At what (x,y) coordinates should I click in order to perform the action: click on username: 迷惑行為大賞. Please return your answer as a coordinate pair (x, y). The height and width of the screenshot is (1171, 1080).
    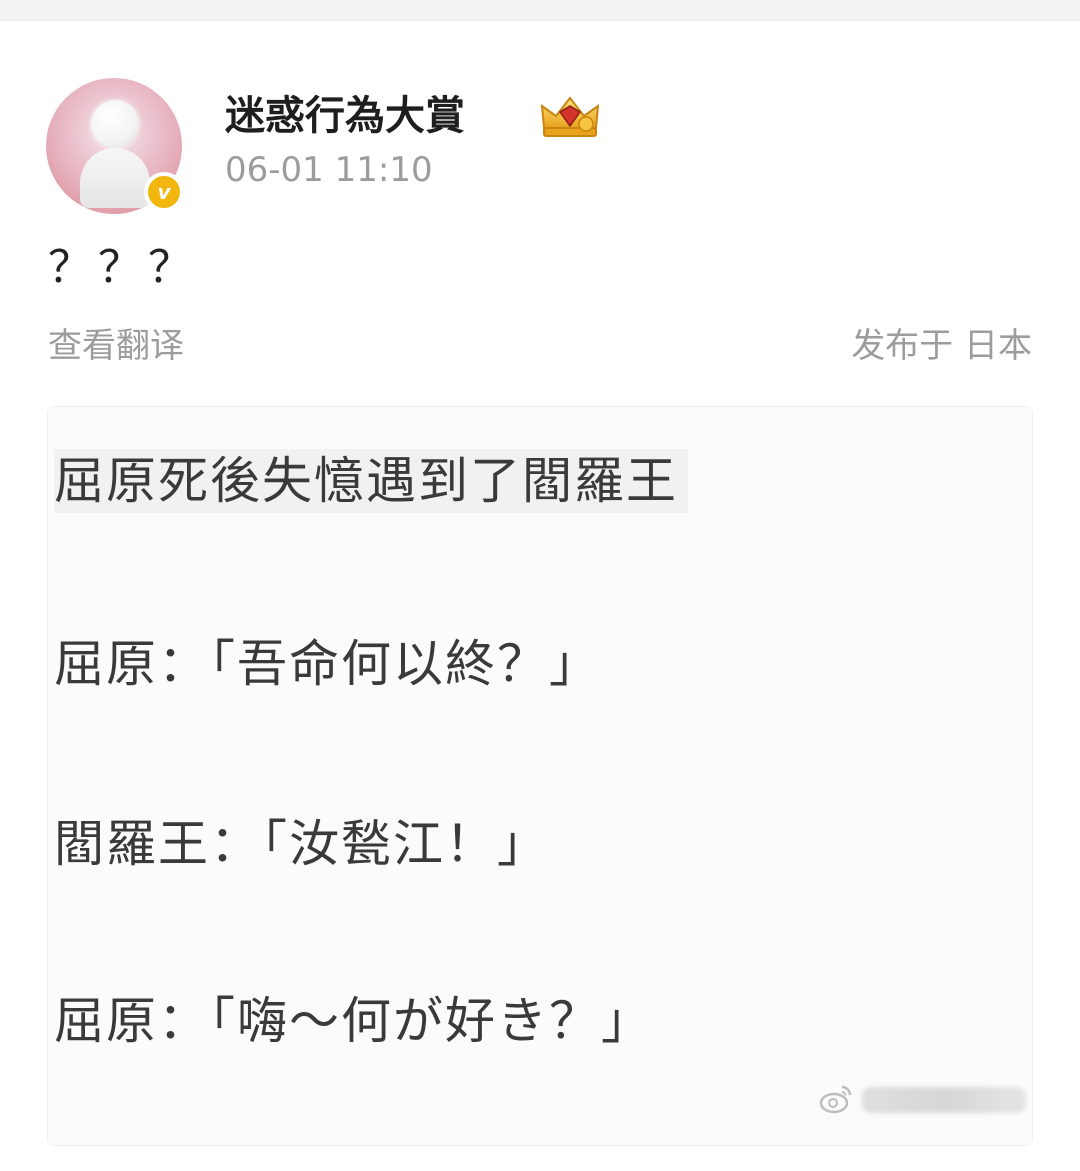
    Looking at the image, I should click on (345, 116).